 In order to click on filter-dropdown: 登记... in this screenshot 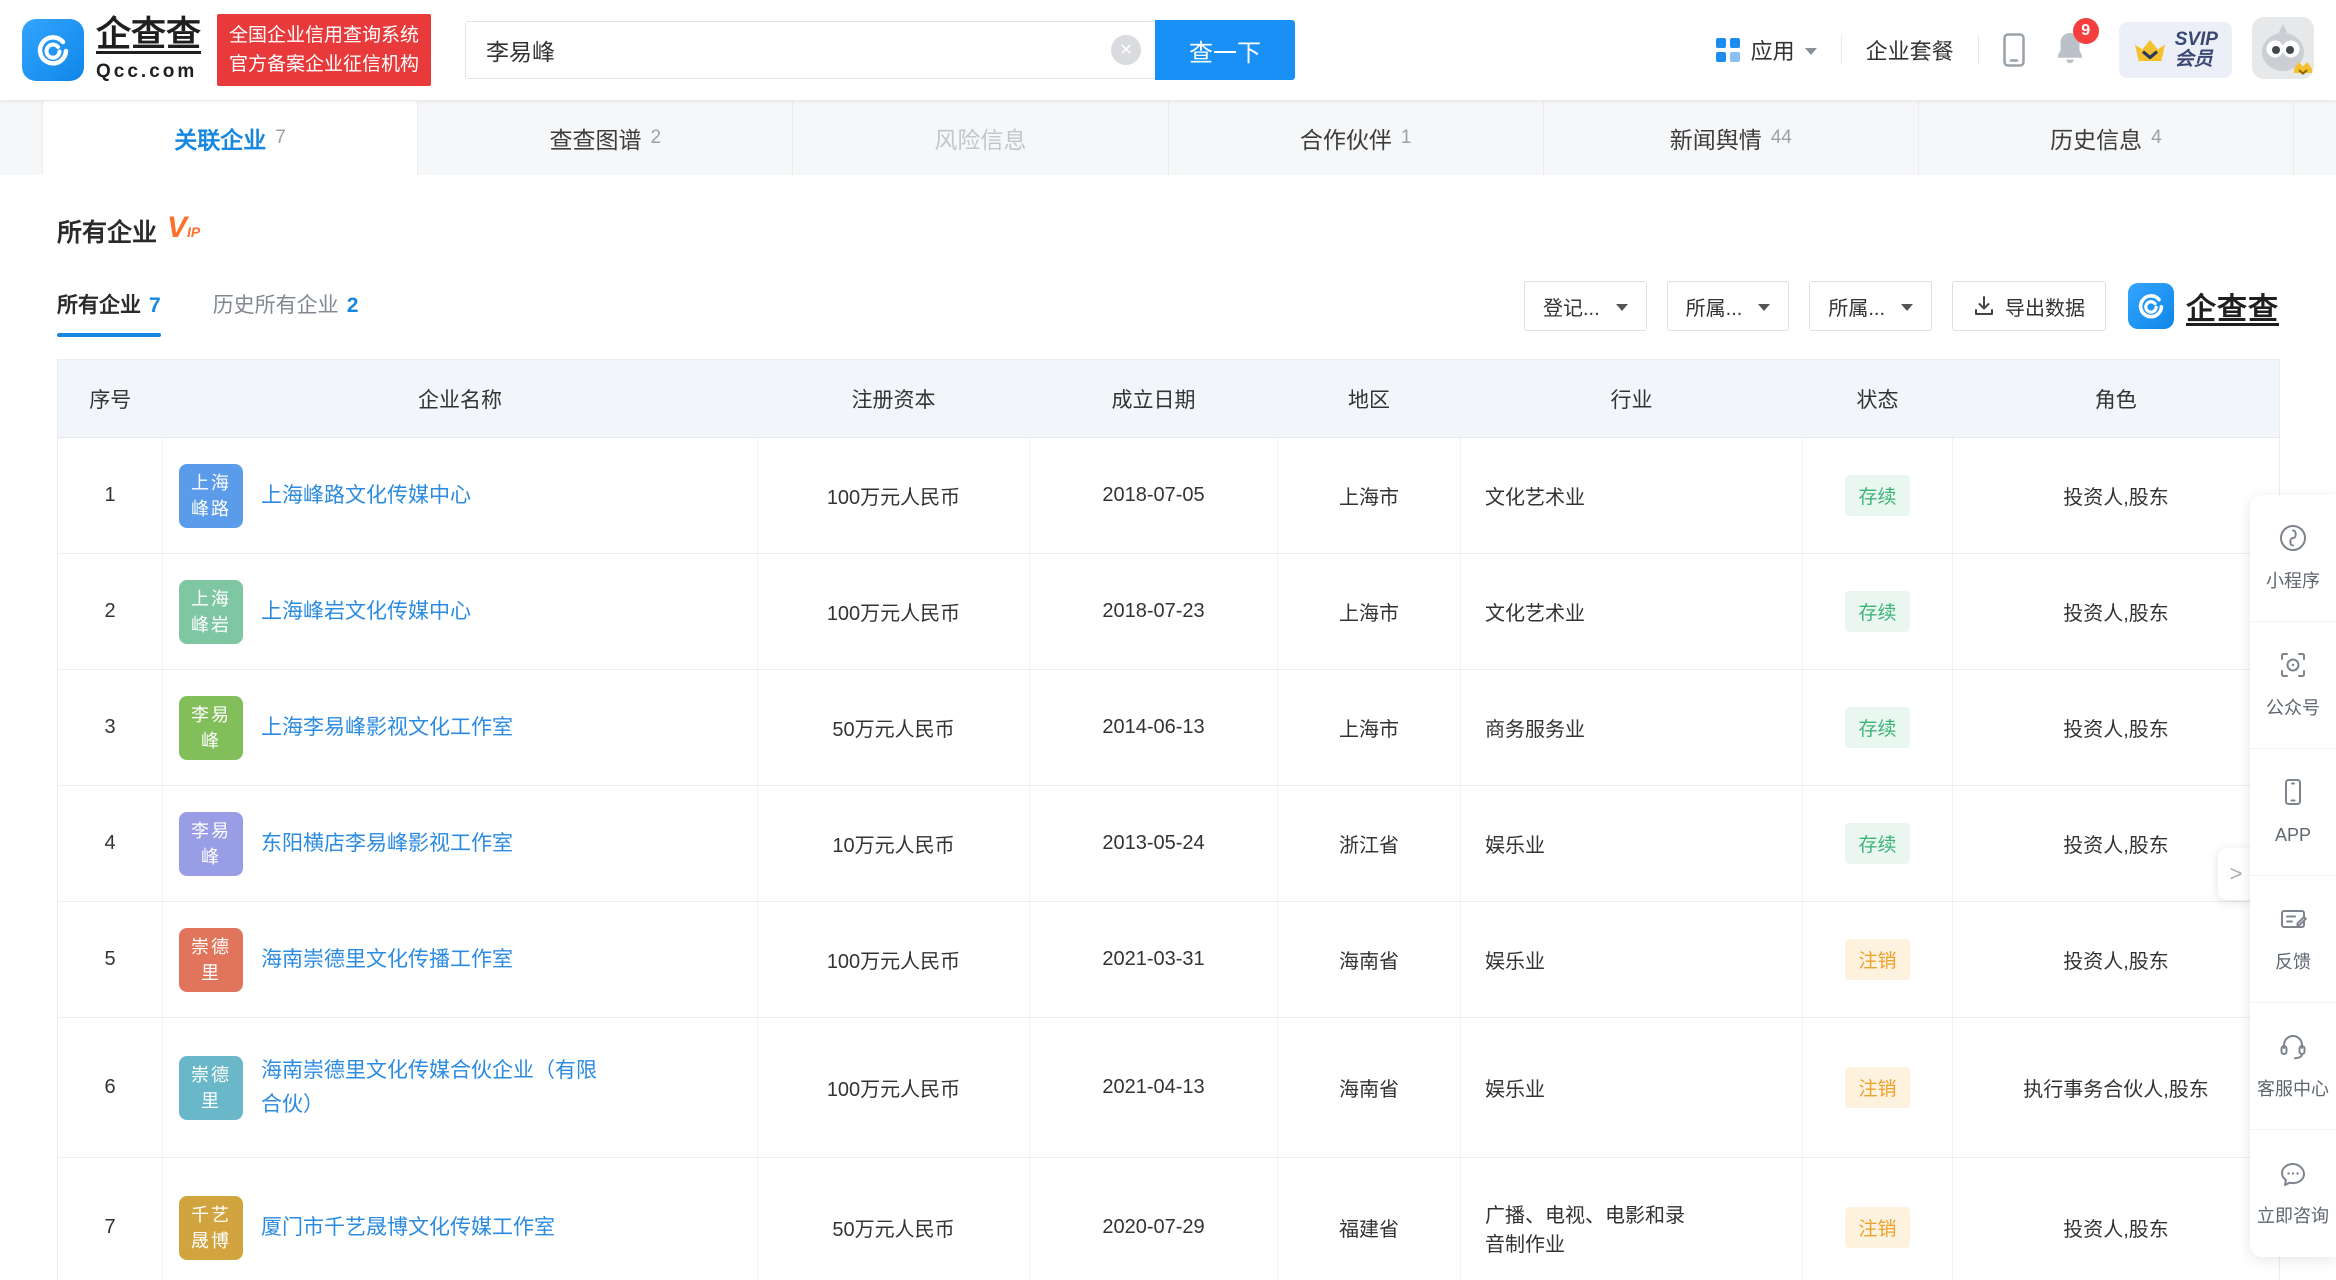, I will do `click(1585, 306)`.